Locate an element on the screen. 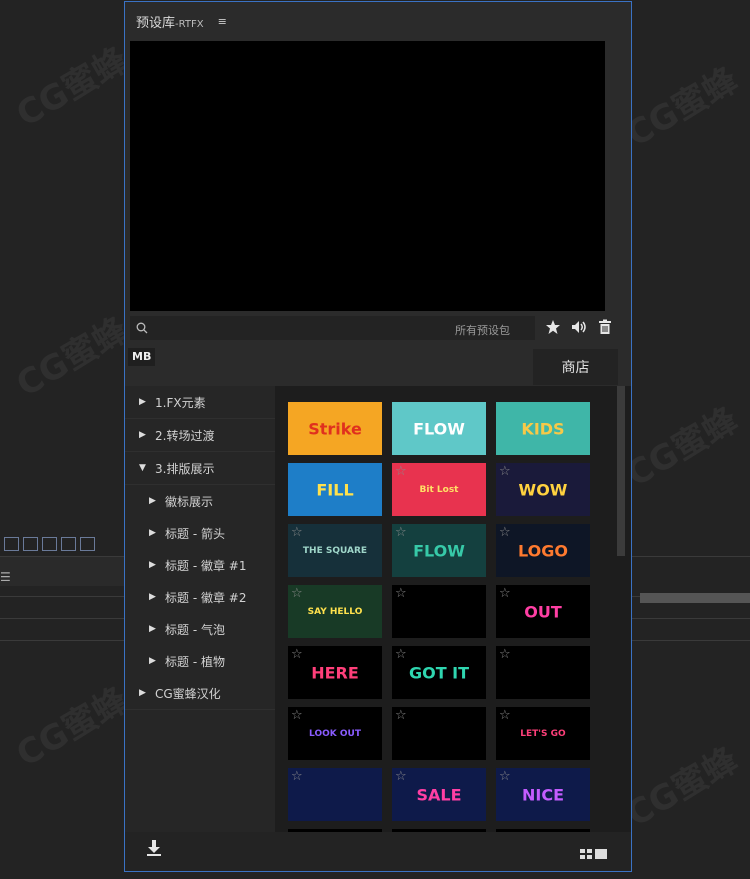 Image resolution: width=750 pixels, height=879 pixels. grid-scrollbar is located at coordinates (621, 471).